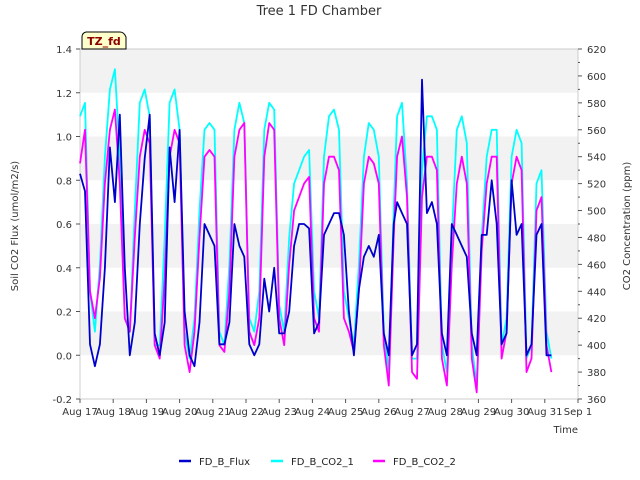 The height and width of the screenshot is (480, 640). Describe the element at coordinates (278, 412) in the screenshot. I see `x-tick-label: Aug 23` at that location.